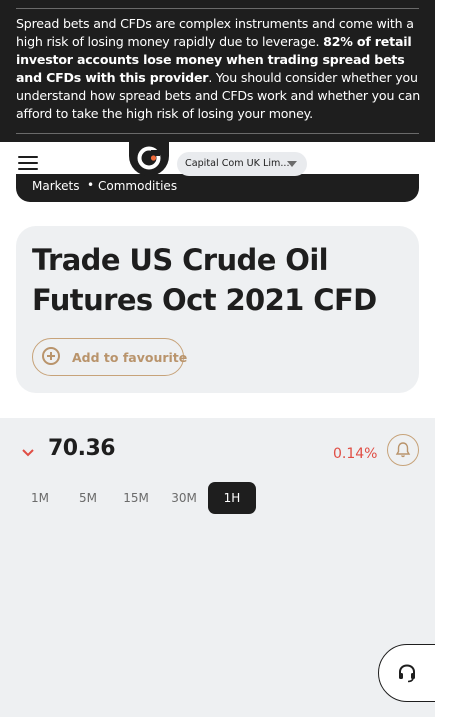  What do you see at coordinates (130, 357) in the screenshot?
I see `add-to-favourite-label: Add to favourite` at bounding box center [130, 357].